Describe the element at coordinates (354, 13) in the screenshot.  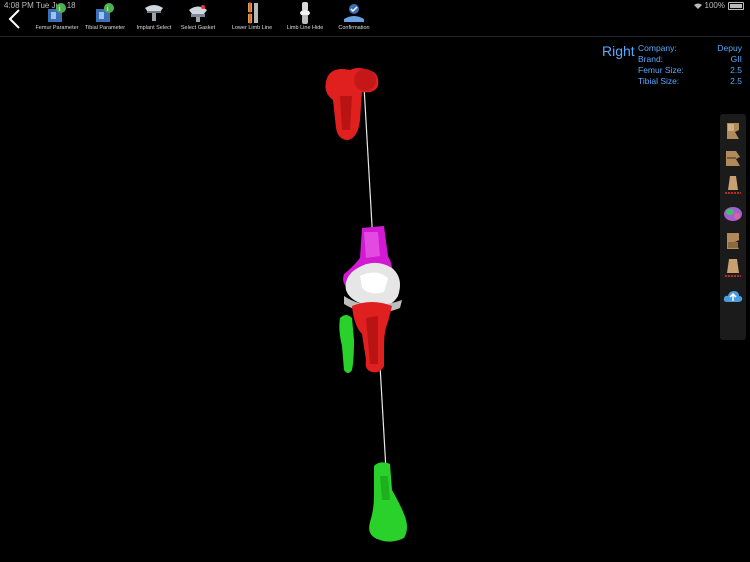
I see `confirmation-icon` at that location.